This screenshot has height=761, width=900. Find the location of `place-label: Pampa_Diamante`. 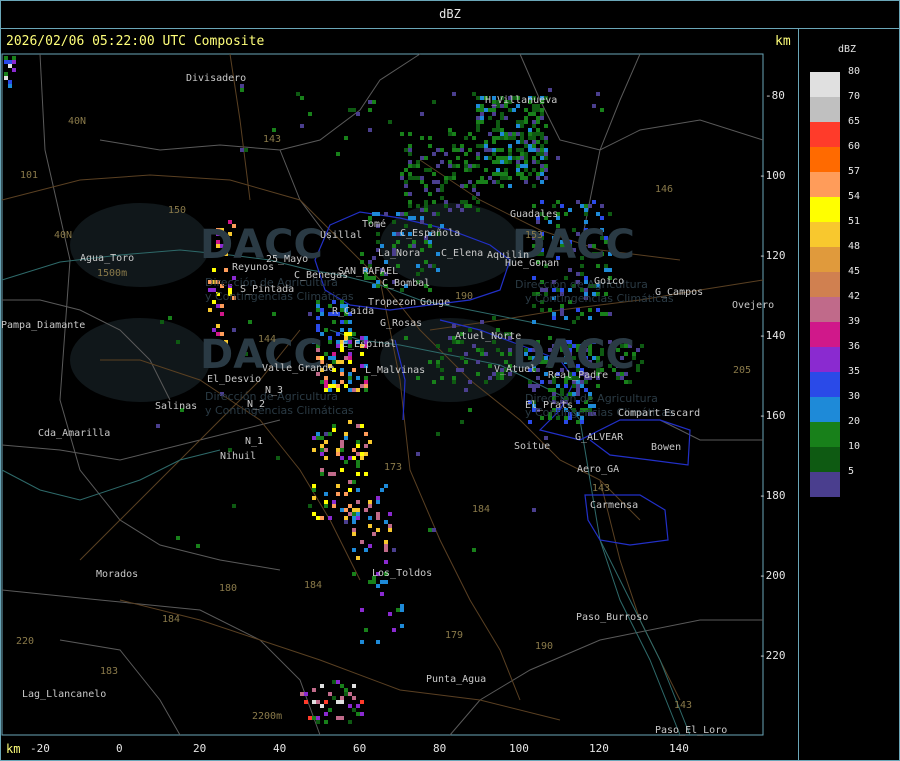

place-label: Pampa_Diamante is located at coordinates (43, 325).